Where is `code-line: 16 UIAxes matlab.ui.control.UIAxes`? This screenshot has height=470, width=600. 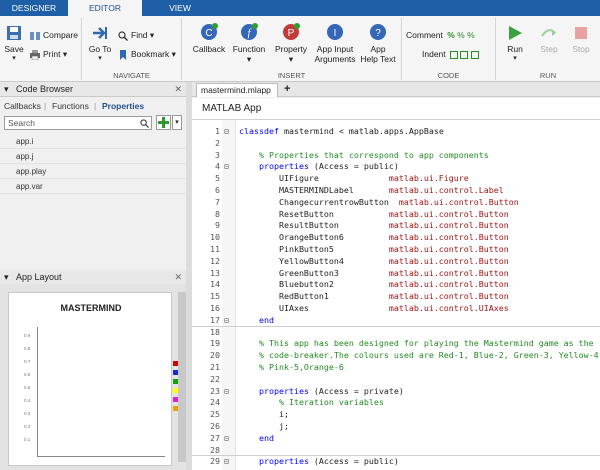
code-line: 16 UIAxes matlab.ui.control.UIAxes is located at coordinates (396, 309).